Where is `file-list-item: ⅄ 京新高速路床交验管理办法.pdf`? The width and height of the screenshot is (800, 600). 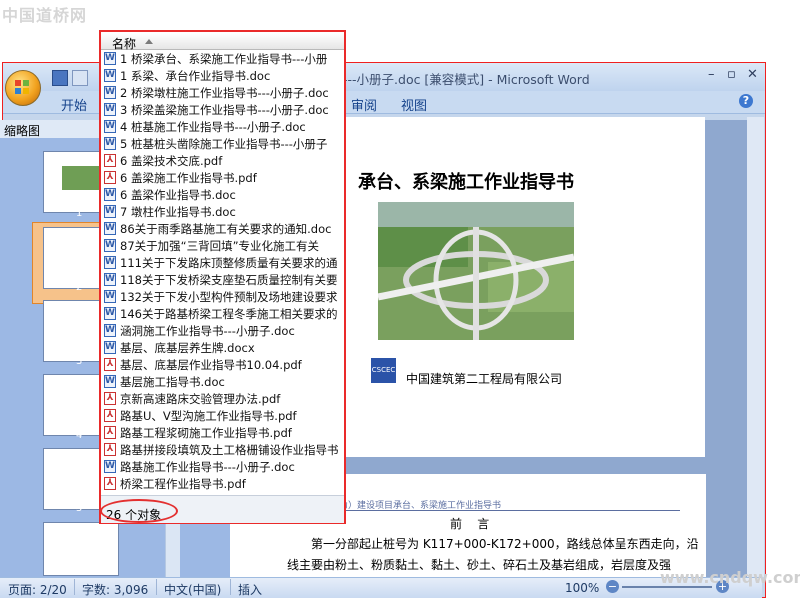
file-list-item: ⅄ 京新高速路床交验管理办法.pdf is located at coordinates (224, 398).